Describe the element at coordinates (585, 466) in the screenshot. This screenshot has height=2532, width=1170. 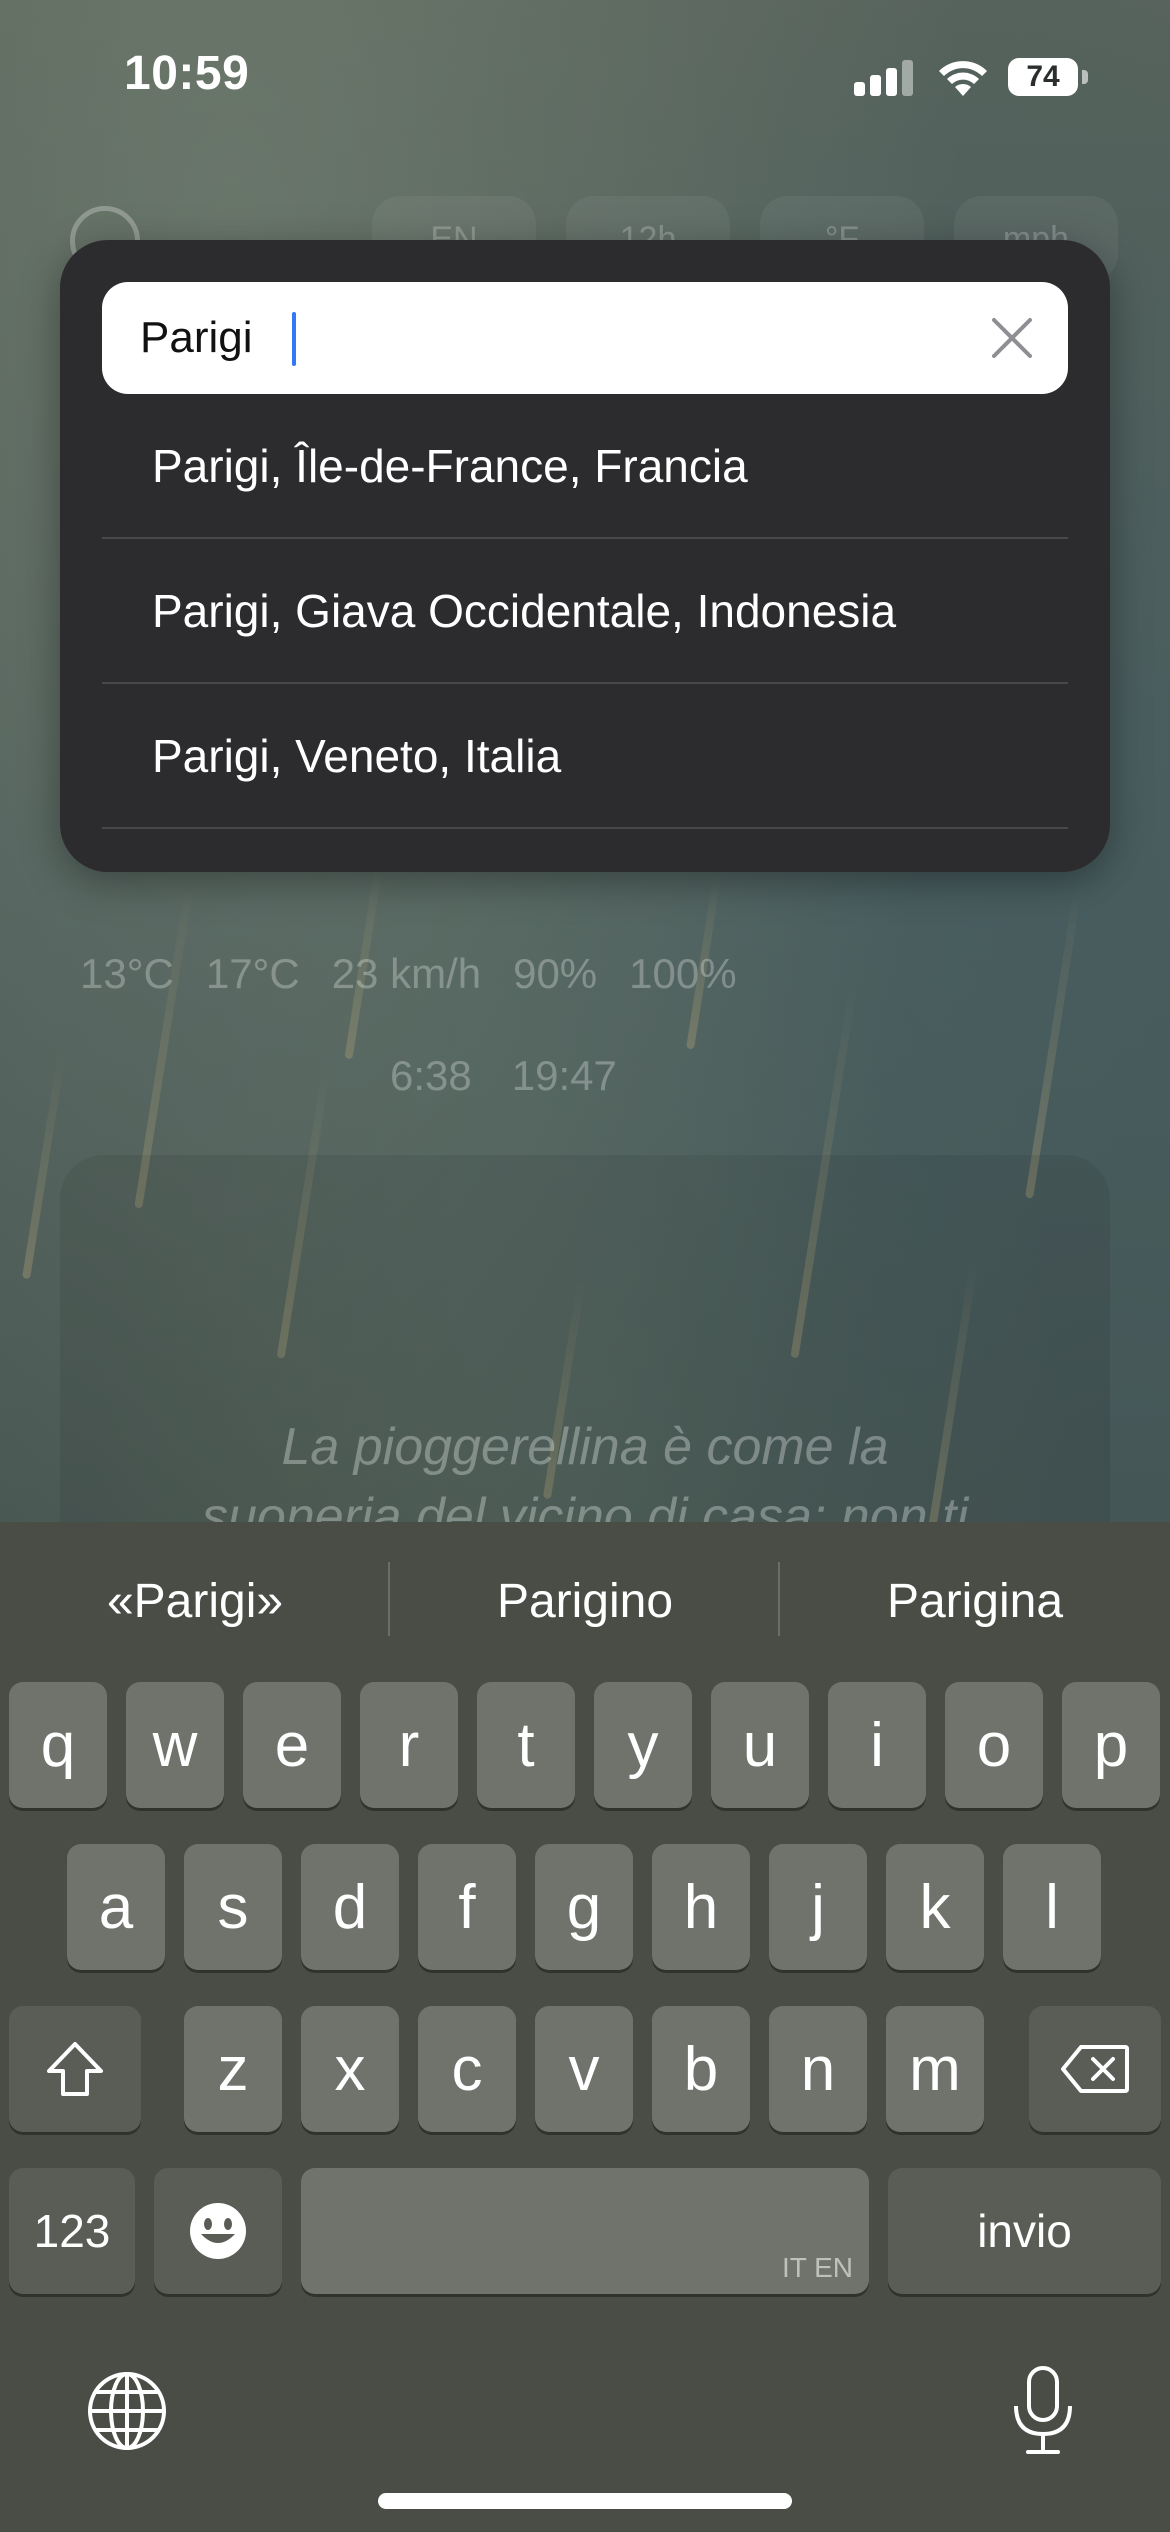
I see `search-result: Parigi, Île-de-France, Francia` at that location.